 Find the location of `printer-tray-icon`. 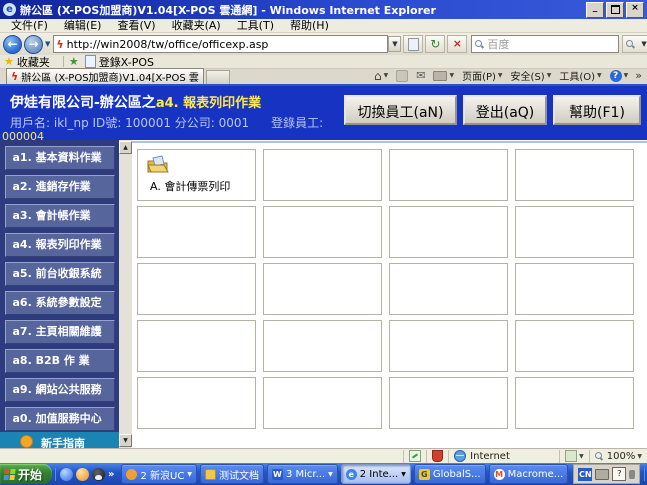

printer-tray-icon is located at coordinates (602, 474).